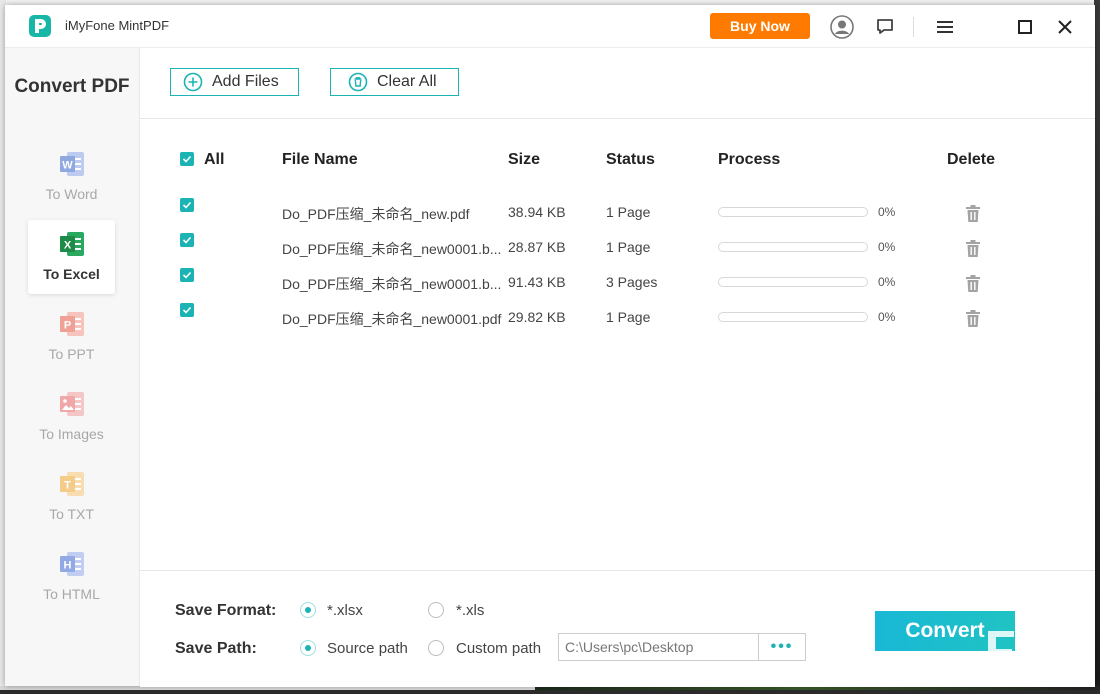  What do you see at coordinates (117, 25) in the screenshot?
I see `app-title: iMyFone MintPDF` at bounding box center [117, 25].